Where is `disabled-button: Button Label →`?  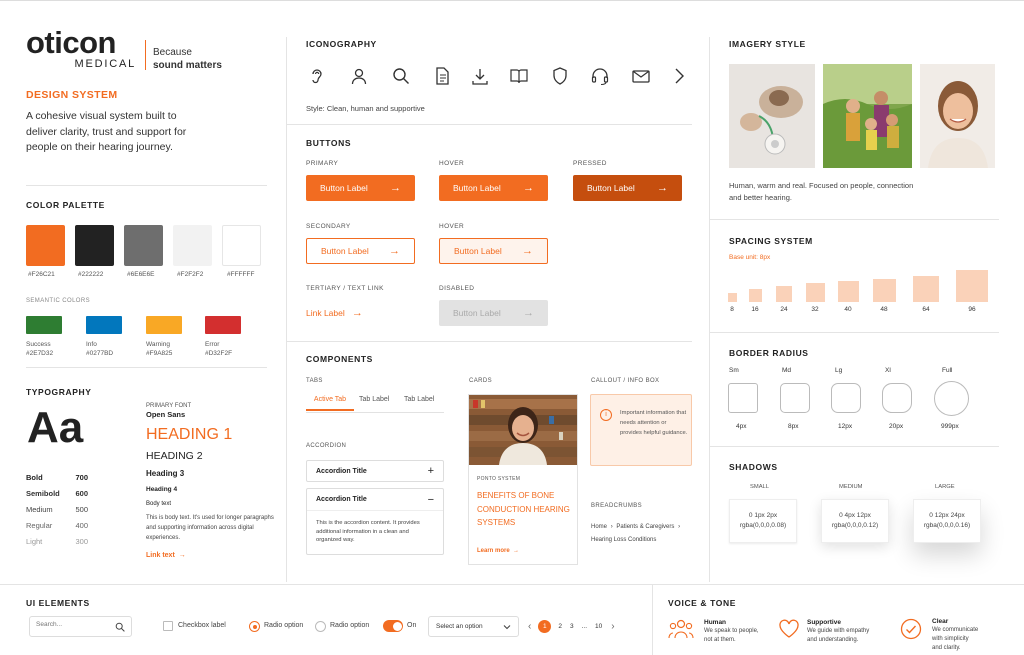
disabled-button: Button Label → is located at coordinates (493, 313).